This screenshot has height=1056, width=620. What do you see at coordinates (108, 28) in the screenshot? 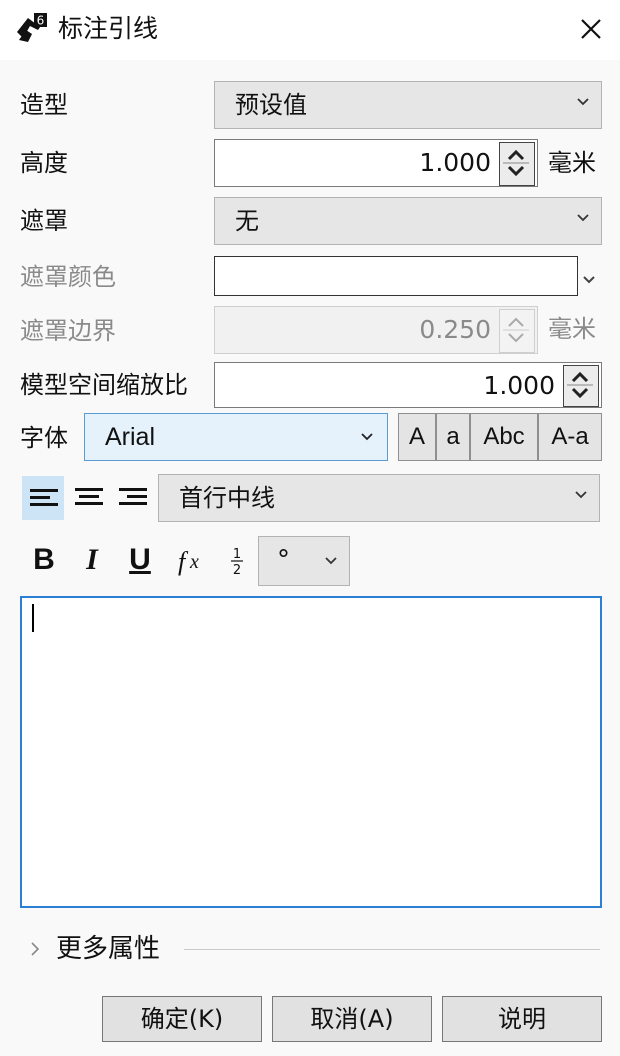
I see `window-title: 标注引线` at bounding box center [108, 28].